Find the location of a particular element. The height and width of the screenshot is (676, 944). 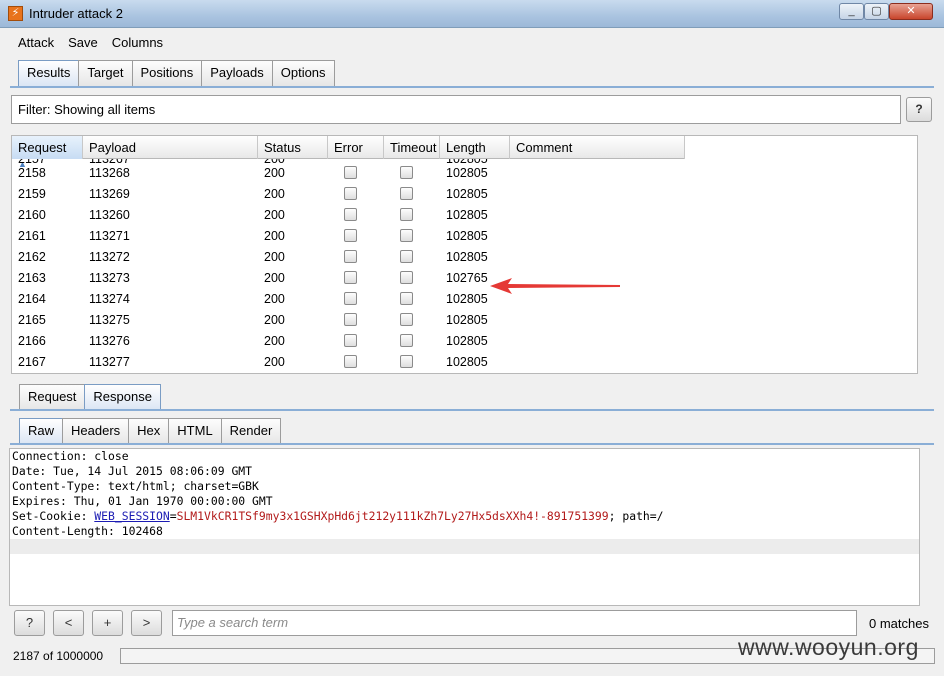

raw-scrollbar: ▲ ▼ is located at coordinates (919, 527).